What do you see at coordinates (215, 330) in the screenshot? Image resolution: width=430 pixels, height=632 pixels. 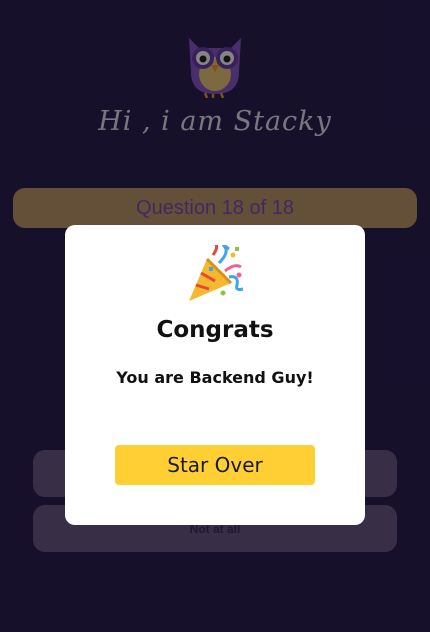 I see `modal-title: Congrats` at bounding box center [215, 330].